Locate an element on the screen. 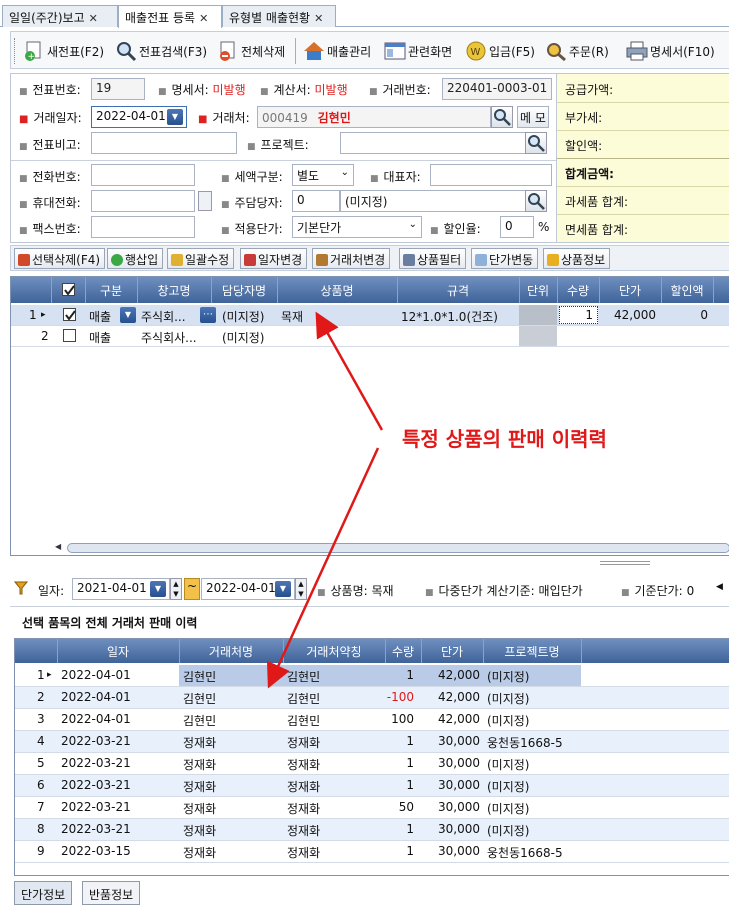 This screenshot has width=729, height=910. annotation-arrows is located at coordinates (325, 500).